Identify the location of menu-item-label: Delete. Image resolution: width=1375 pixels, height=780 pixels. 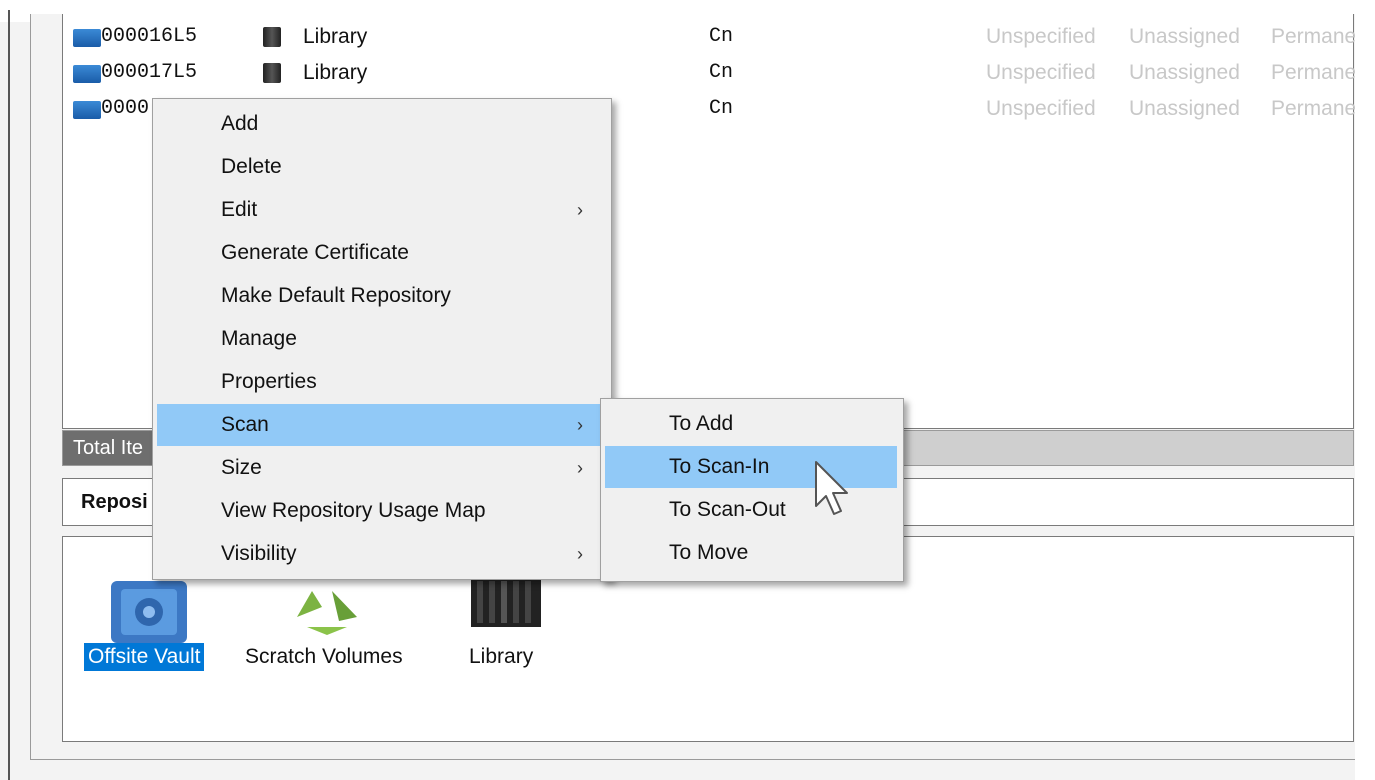
(251, 166).